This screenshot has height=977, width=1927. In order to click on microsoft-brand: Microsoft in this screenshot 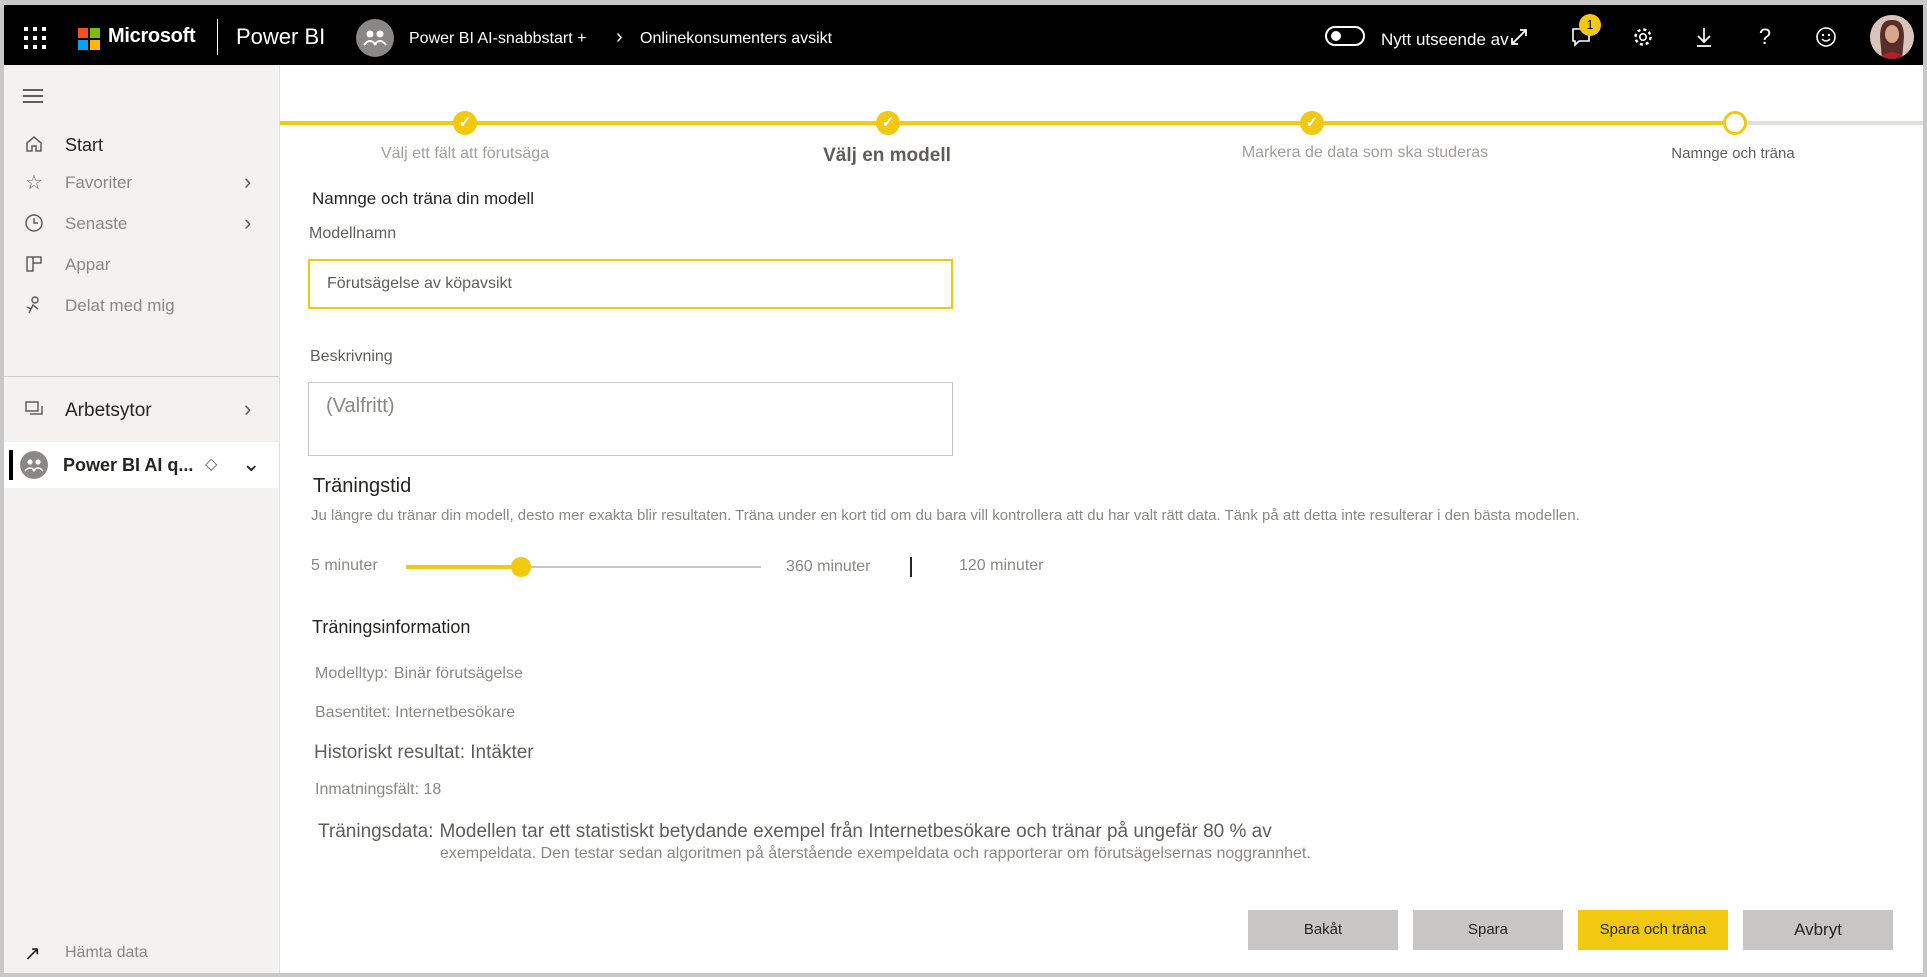, I will do `click(152, 36)`.